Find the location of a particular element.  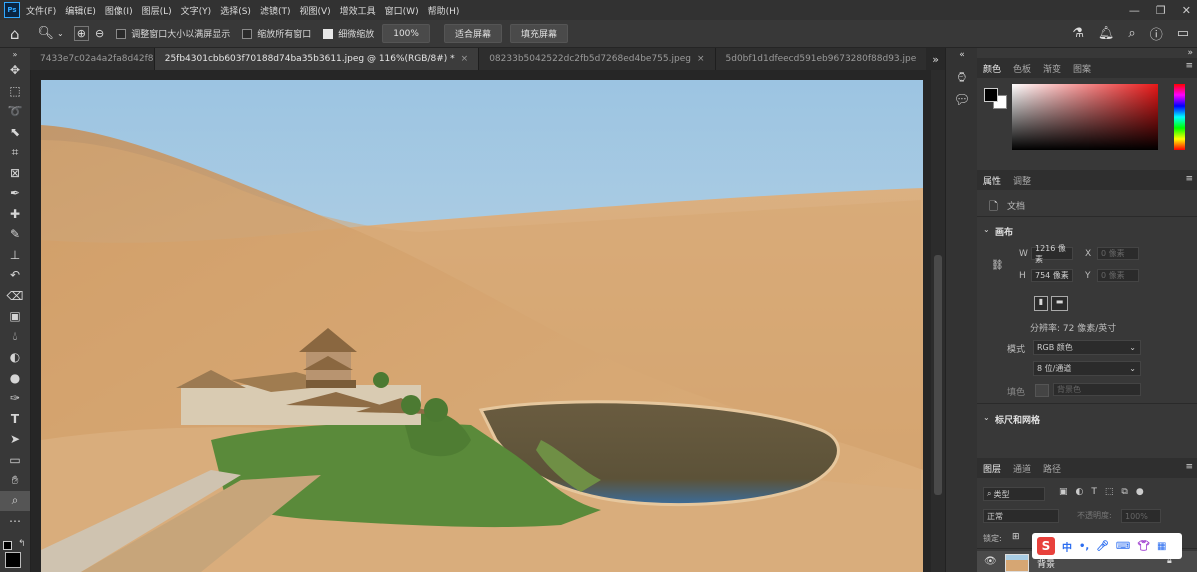

comments-panel-icon: 💬︎ is located at coordinates (962, 100).